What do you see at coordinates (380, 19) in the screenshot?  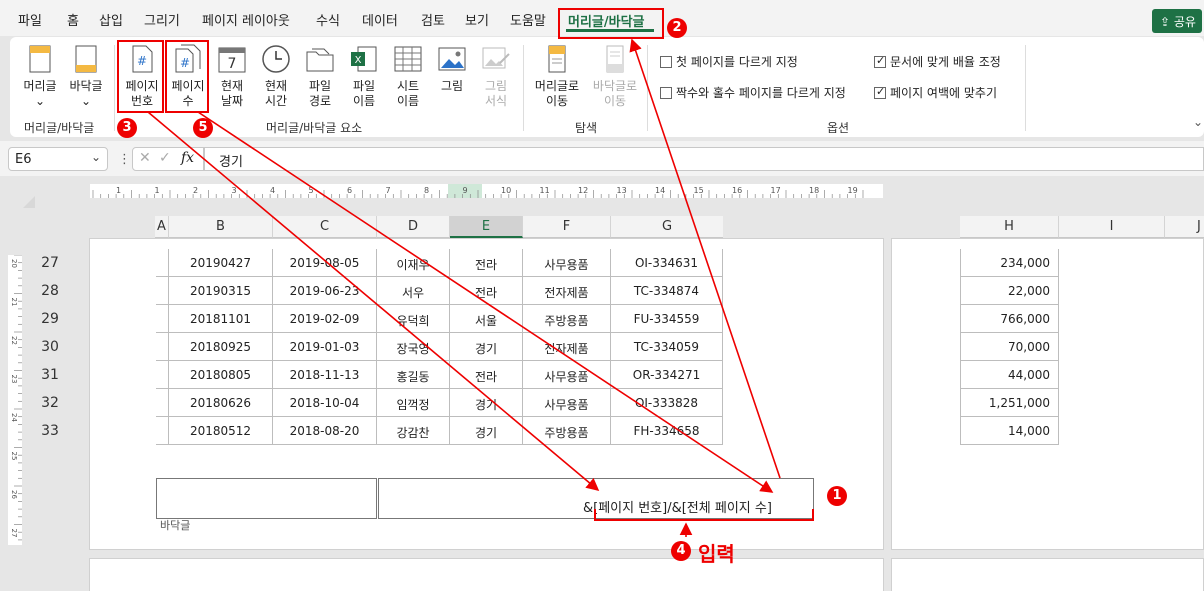 I see `tab-data: 데이터` at bounding box center [380, 19].